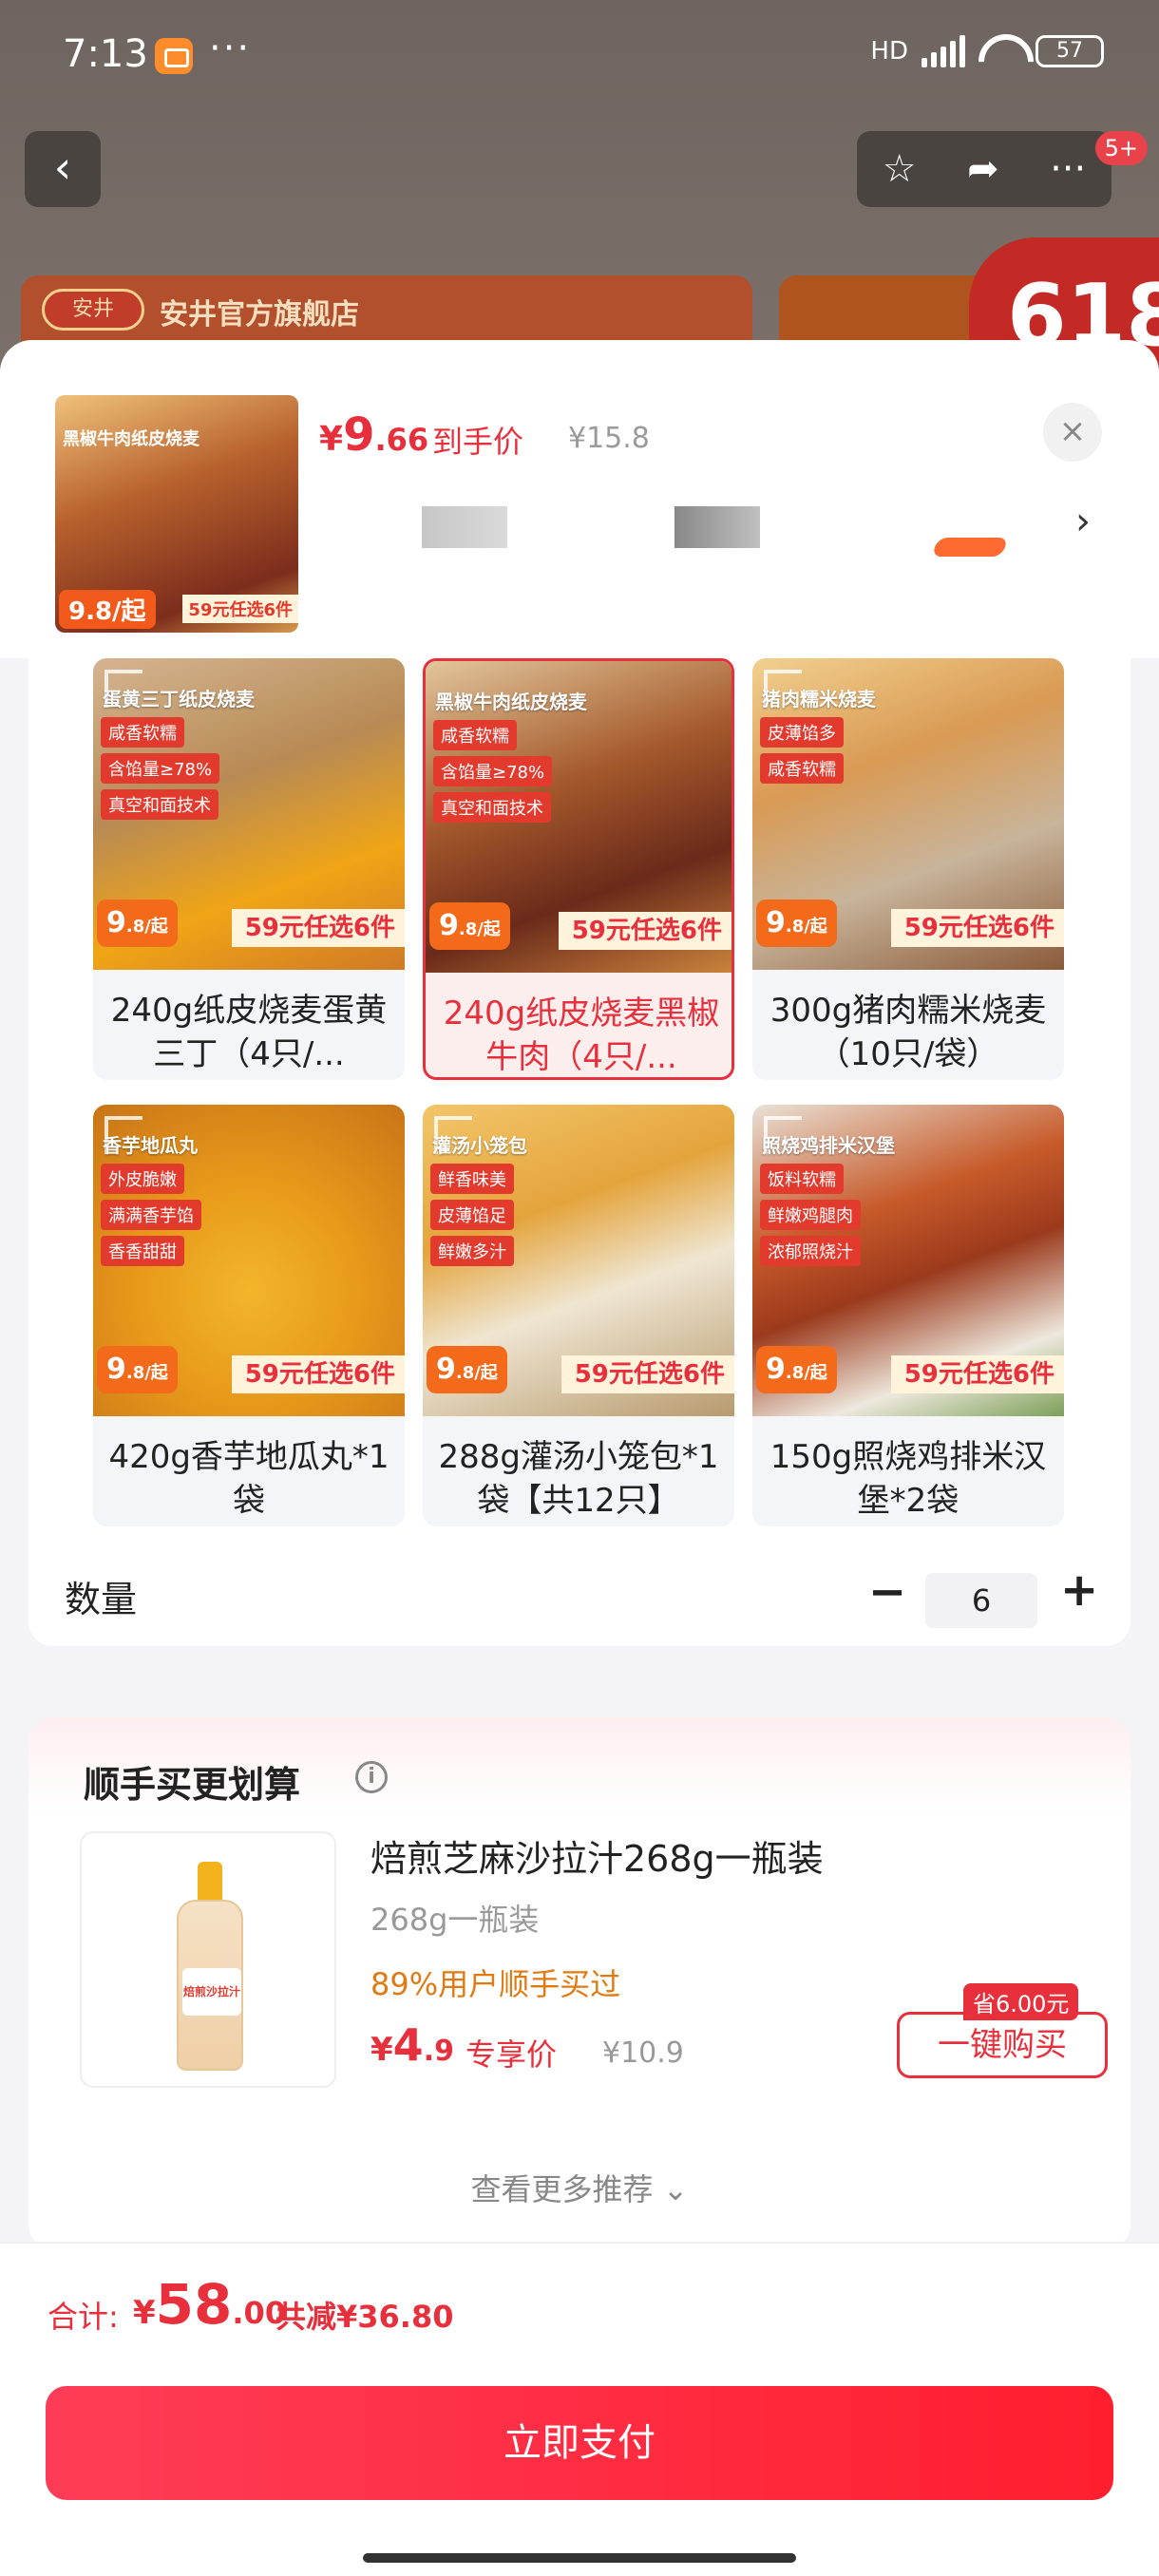  What do you see at coordinates (1083, 521) in the screenshot?
I see `chevron-right-icon: ›` at bounding box center [1083, 521].